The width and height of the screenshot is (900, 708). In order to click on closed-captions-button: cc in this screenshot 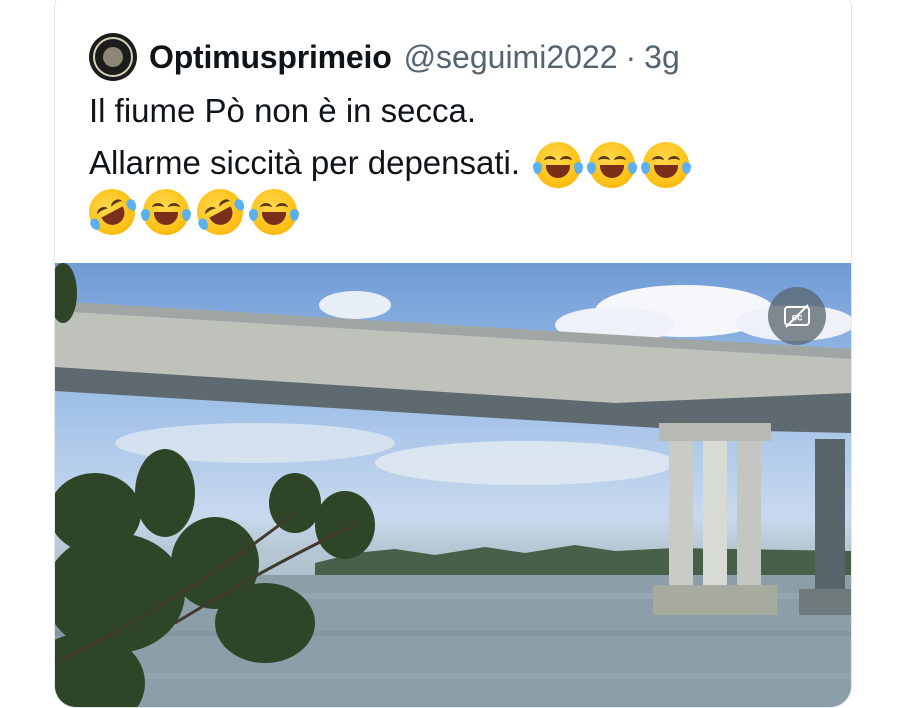, I will do `click(797, 316)`.